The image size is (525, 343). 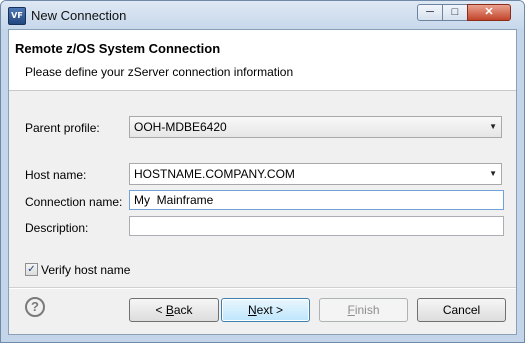 I want to click on verify-host-checkbox: ✓, so click(x=31, y=269).